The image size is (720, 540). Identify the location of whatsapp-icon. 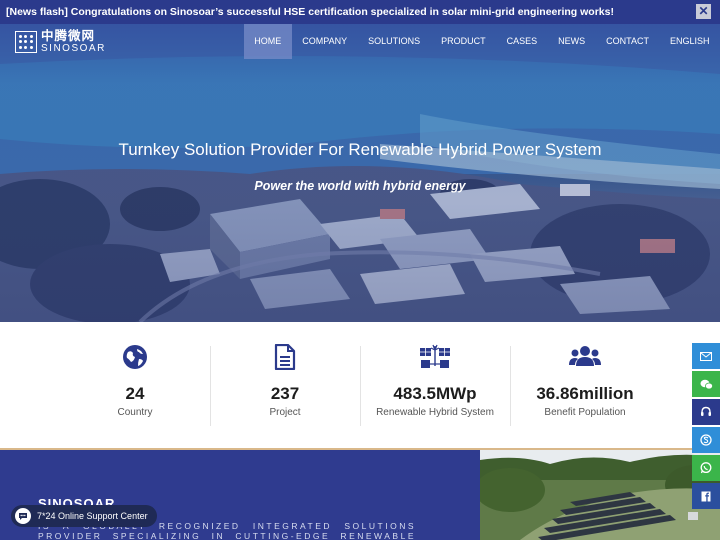
(706, 468).